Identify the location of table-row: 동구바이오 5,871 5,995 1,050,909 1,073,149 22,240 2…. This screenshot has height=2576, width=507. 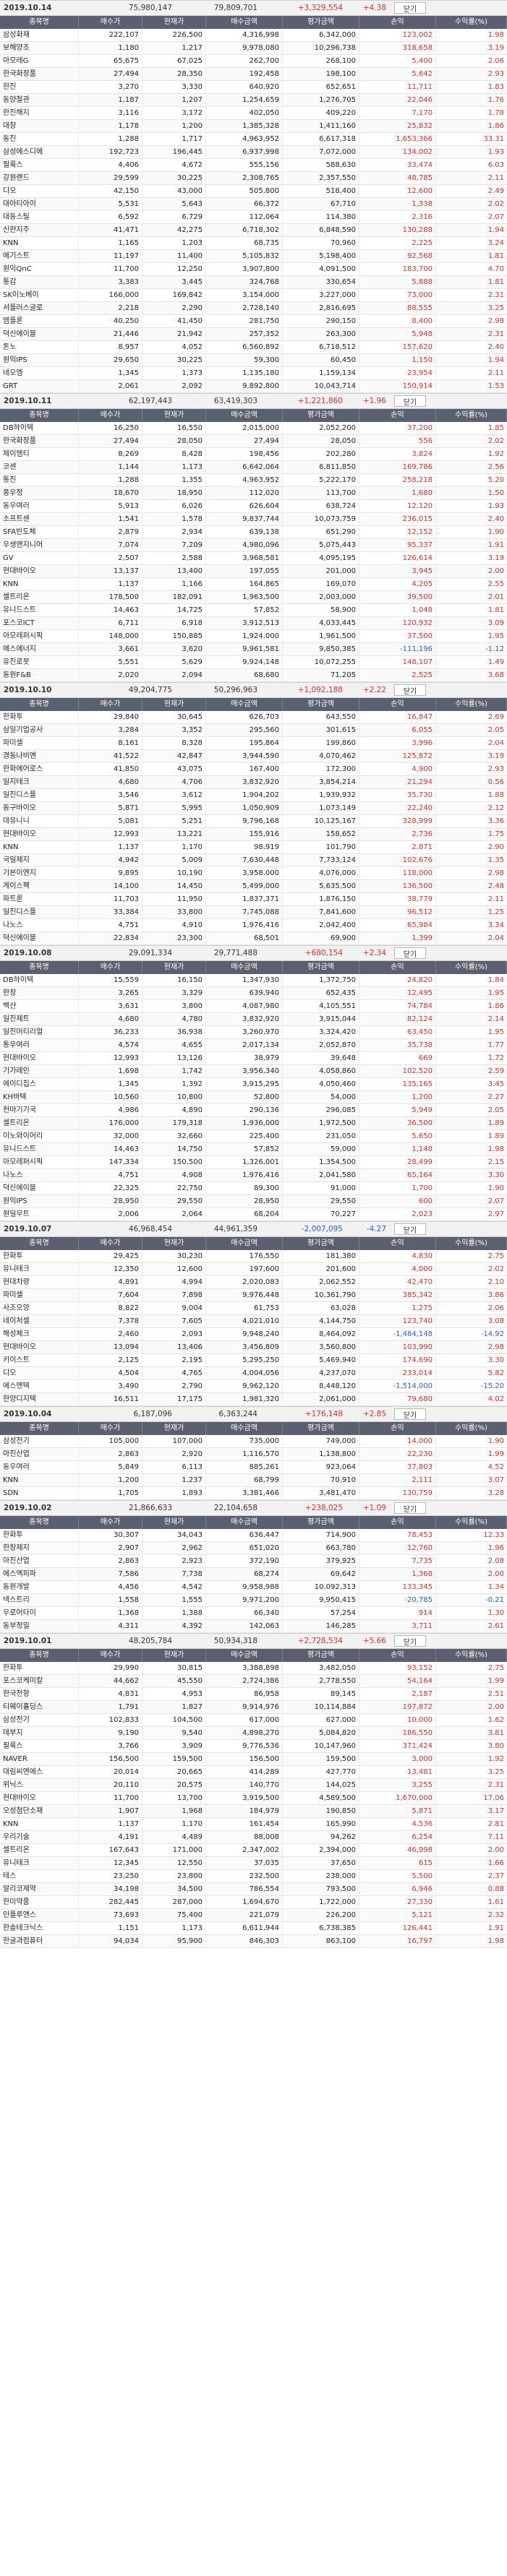
(253, 808).